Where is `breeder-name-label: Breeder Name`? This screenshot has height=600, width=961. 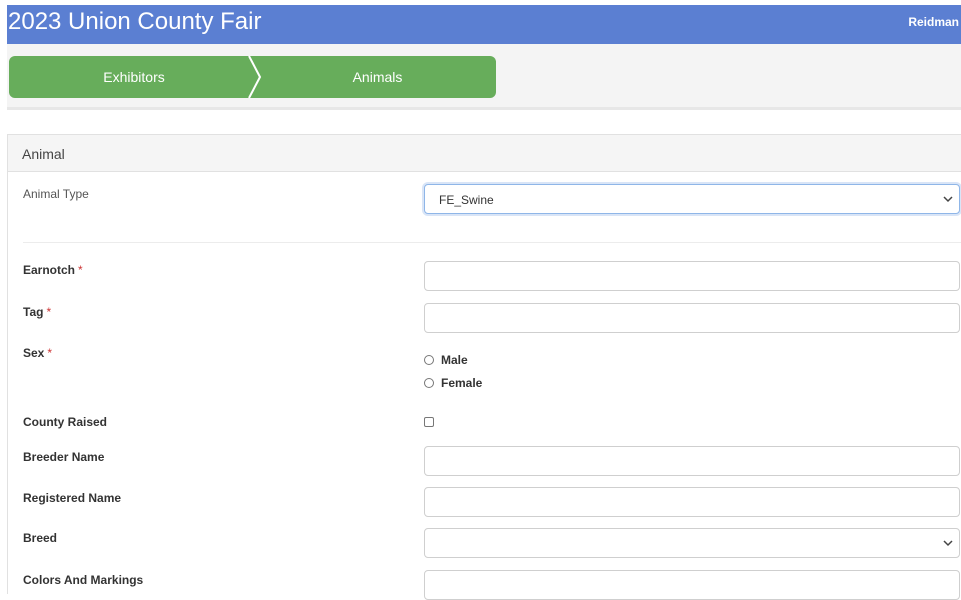
breeder-name-label: Breeder Name is located at coordinates (64, 457).